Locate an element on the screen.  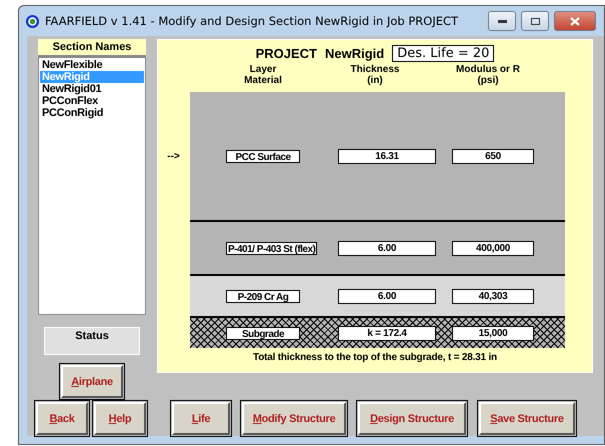
status-panel: Status is located at coordinates (92, 341).